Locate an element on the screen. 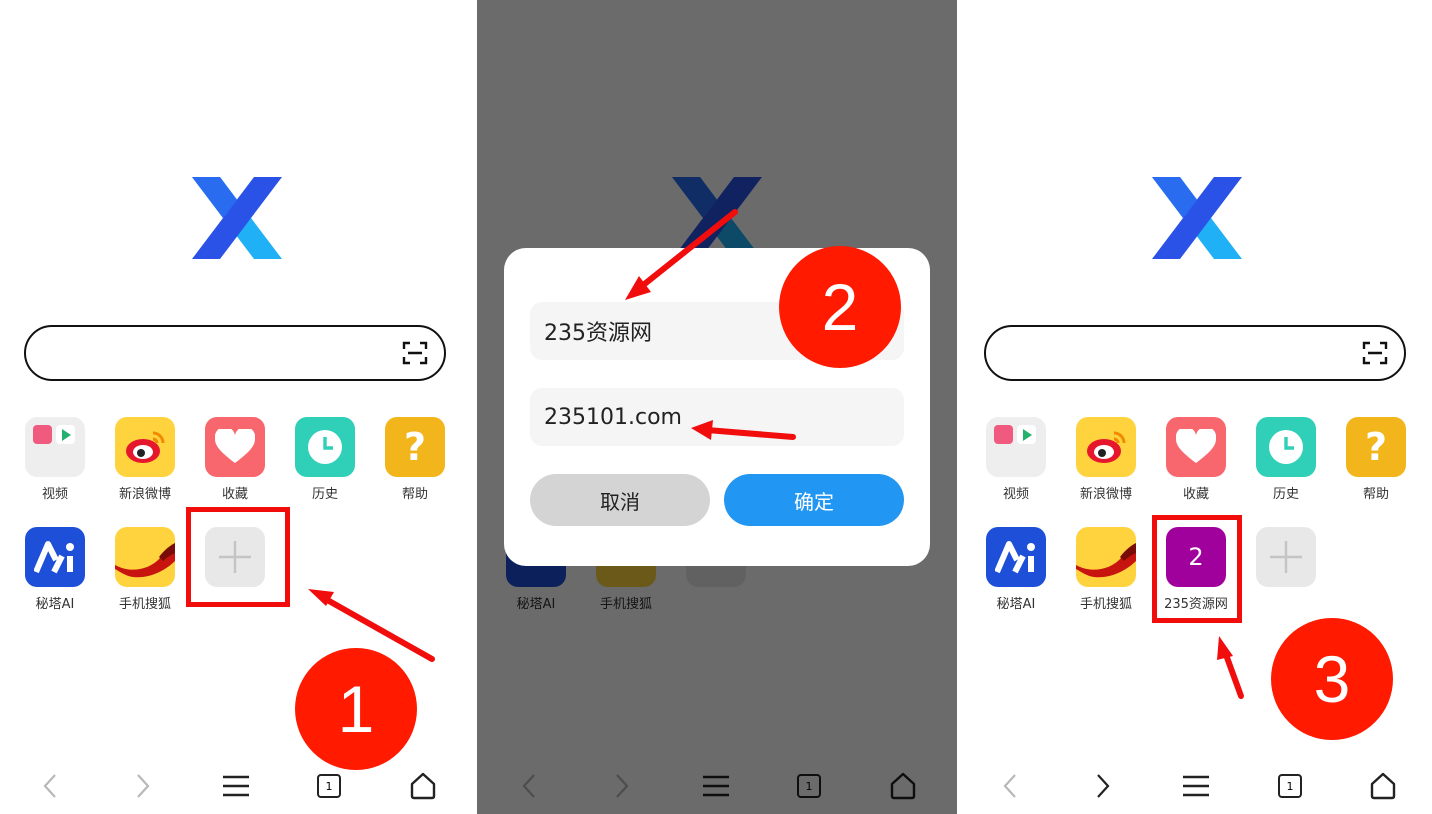 Image resolution: width=1432 pixels, height=814 pixels. step-3-badge: 3 is located at coordinates (1332, 679).